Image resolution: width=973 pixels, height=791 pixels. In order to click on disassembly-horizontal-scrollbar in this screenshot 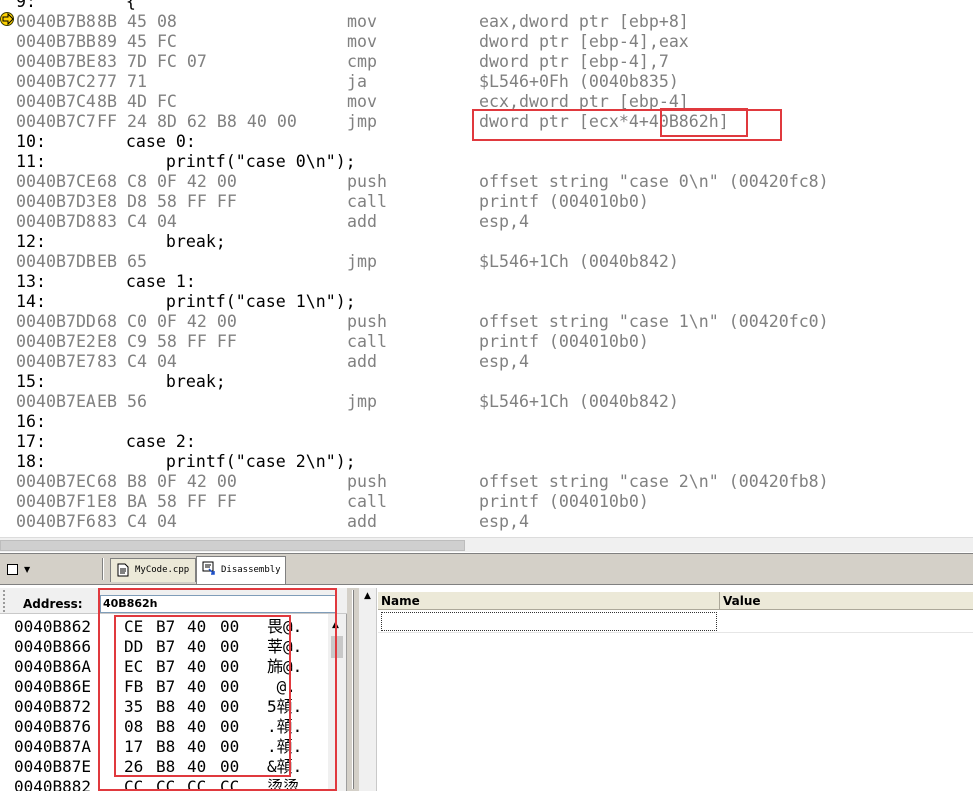, I will do `click(486, 544)`.